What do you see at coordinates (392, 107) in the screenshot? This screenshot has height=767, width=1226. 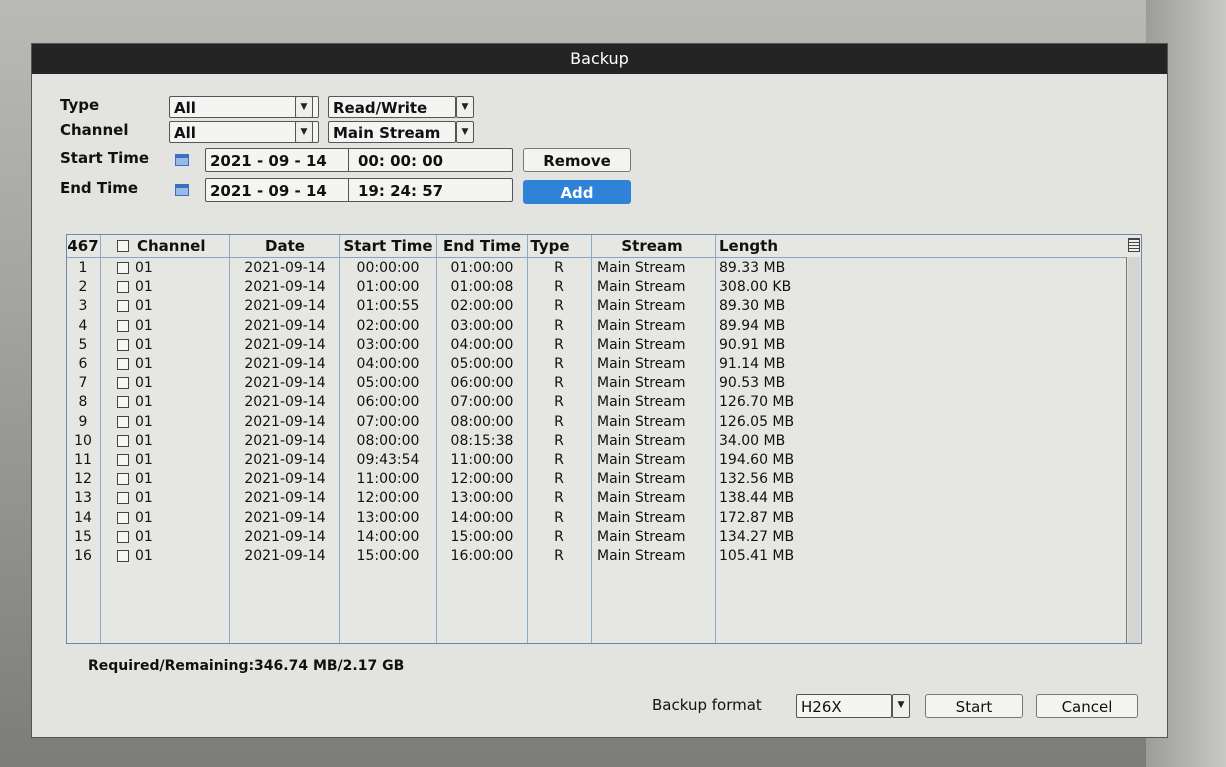 I see `rw-select: Read/Write` at bounding box center [392, 107].